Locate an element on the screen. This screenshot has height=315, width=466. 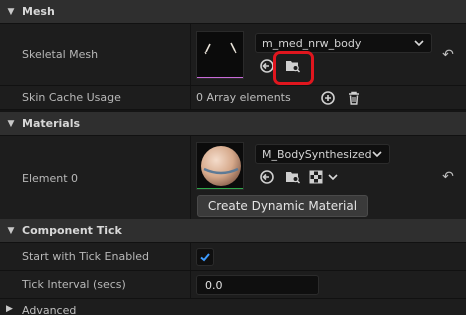
arrow-left-circle-icon is located at coordinates (267, 177).